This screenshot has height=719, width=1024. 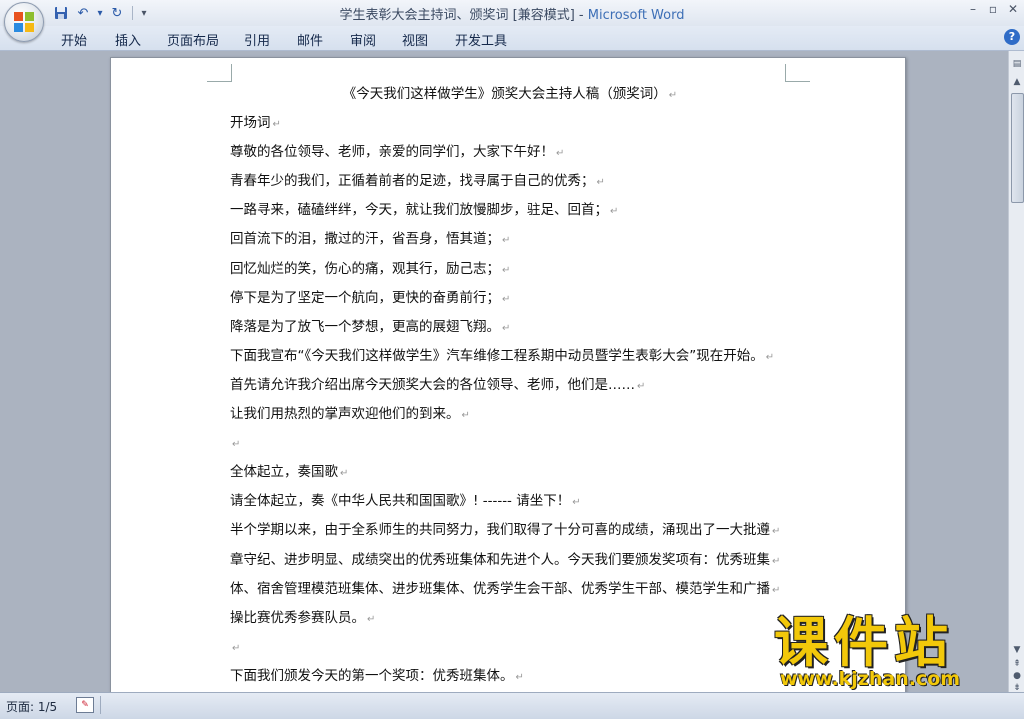 What do you see at coordinates (250, 123) in the screenshot?
I see `line-text: 开场词` at bounding box center [250, 123].